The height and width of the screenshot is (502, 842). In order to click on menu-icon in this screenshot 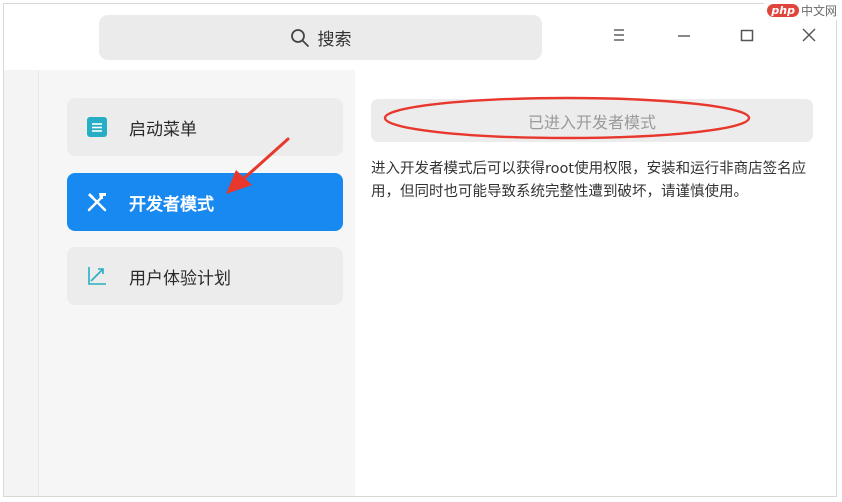, I will do `click(619, 37)`.